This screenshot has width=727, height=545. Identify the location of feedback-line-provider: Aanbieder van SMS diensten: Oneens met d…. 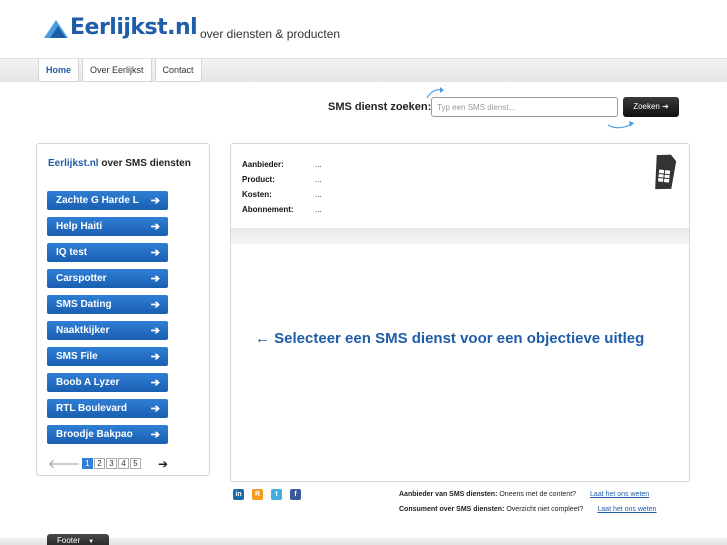
(528, 498).